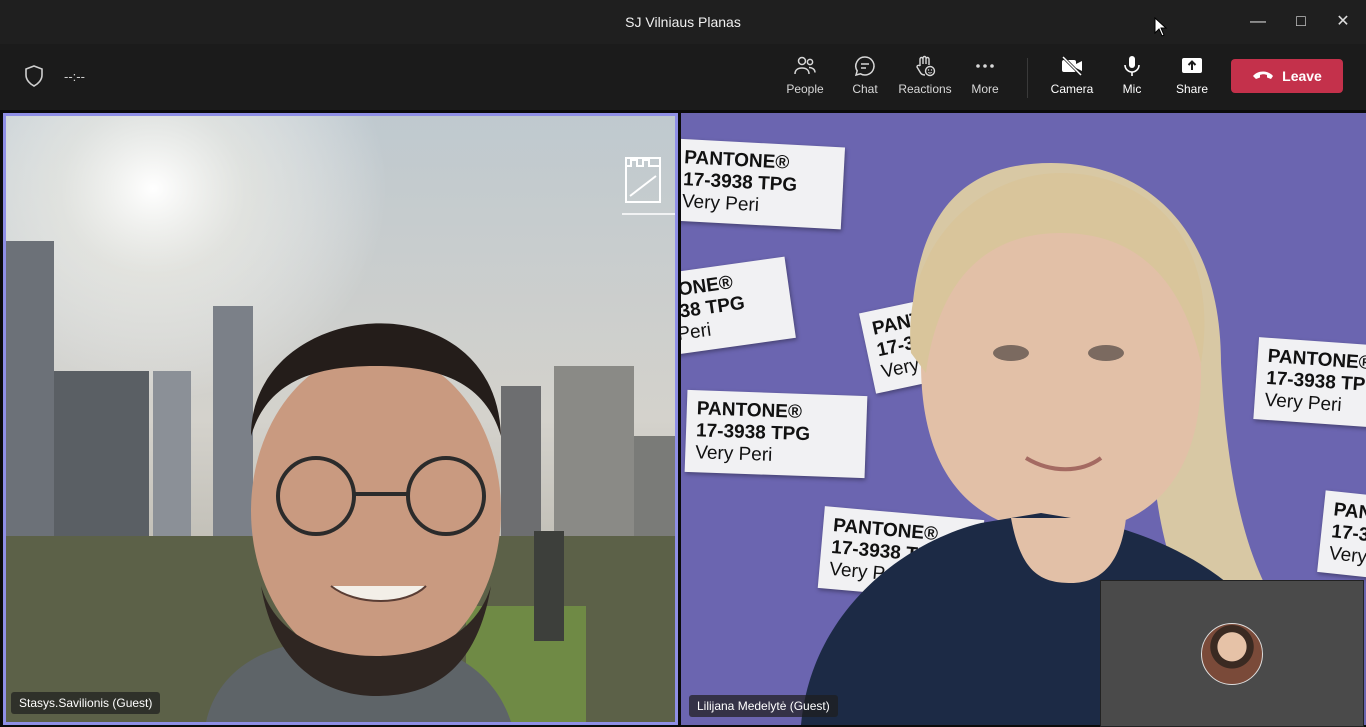 The height and width of the screenshot is (727, 1366). I want to click on meeting-timer: --:--, so click(74, 76).